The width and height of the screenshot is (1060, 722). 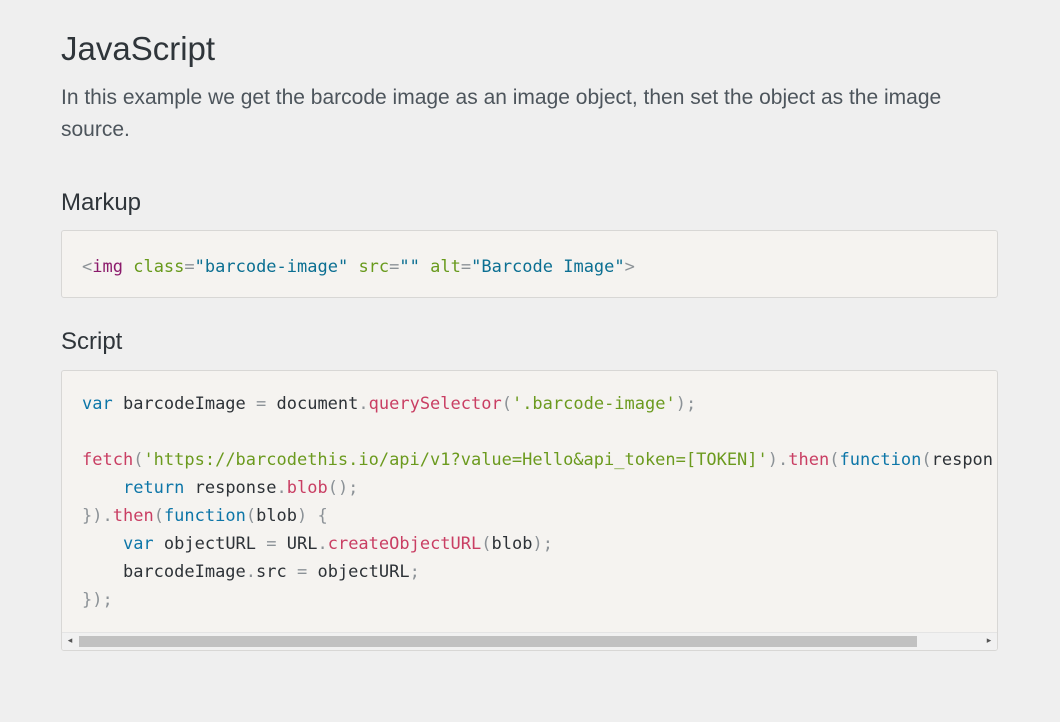 What do you see at coordinates (230, 488) in the screenshot?
I see `code-token: response` at bounding box center [230, 488].